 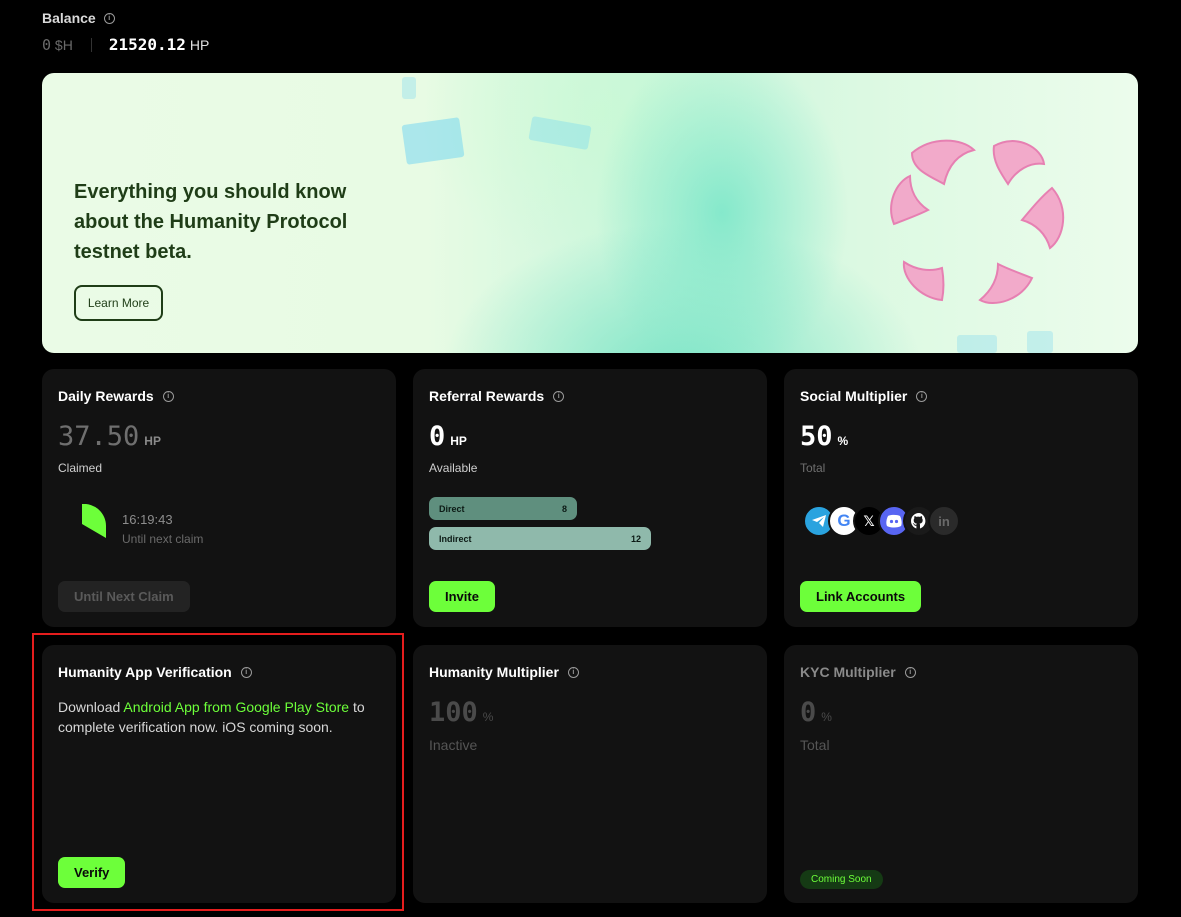 I want to click on daily-rewards-title-row: Daily Rewards i, so click(x=116, y=396).